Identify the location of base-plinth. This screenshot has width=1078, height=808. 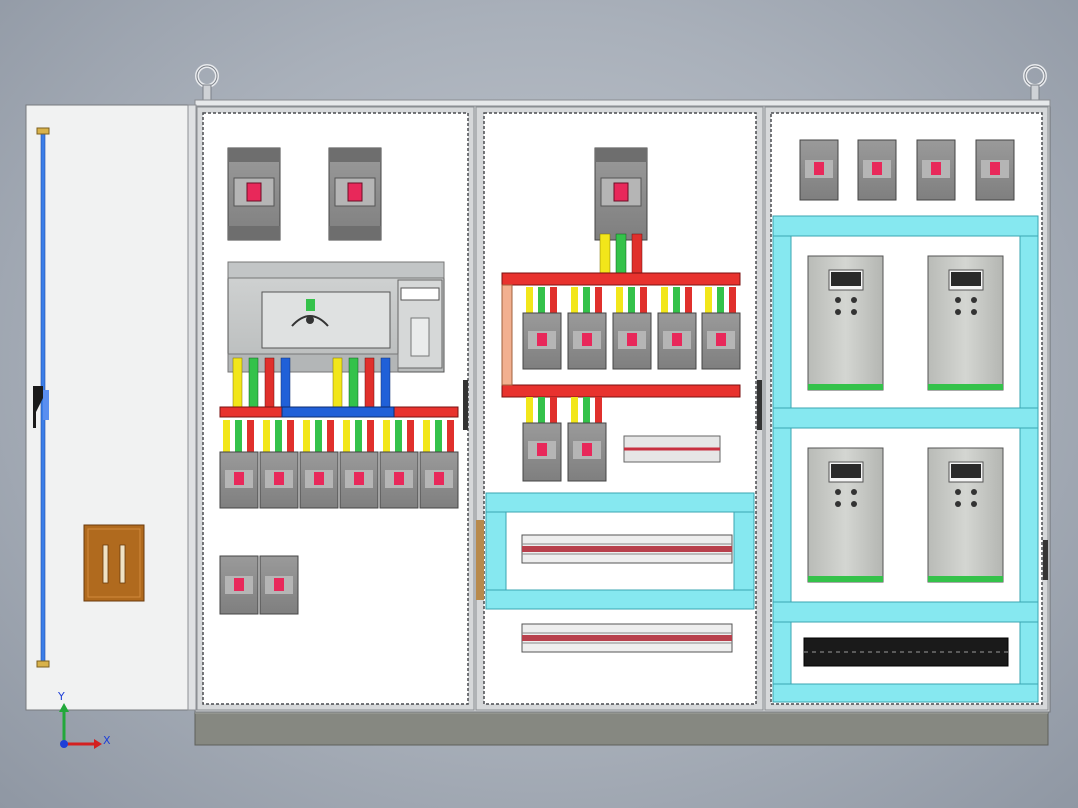
(621, 726).